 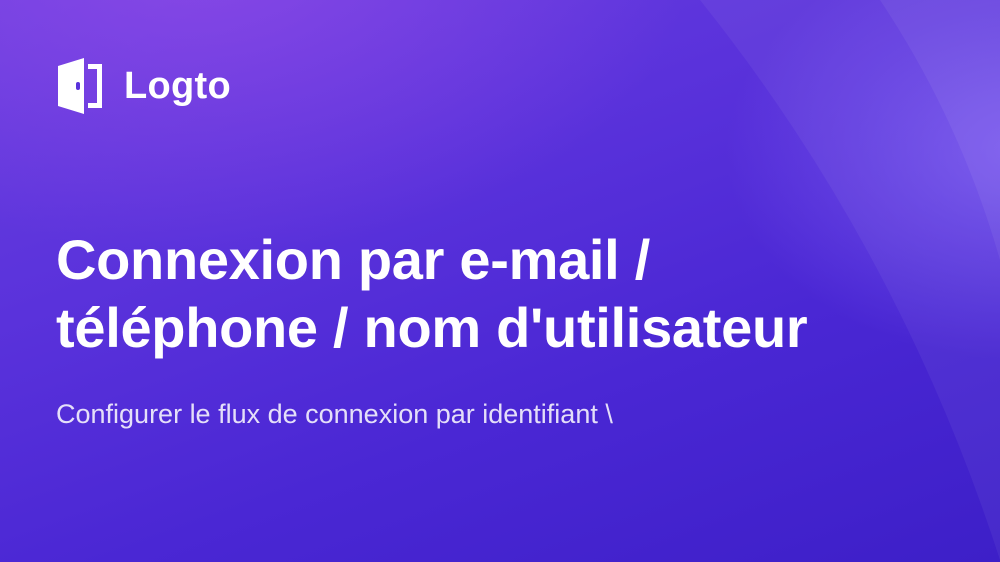 I want to click on door-icon, so click(x=81, y=86).